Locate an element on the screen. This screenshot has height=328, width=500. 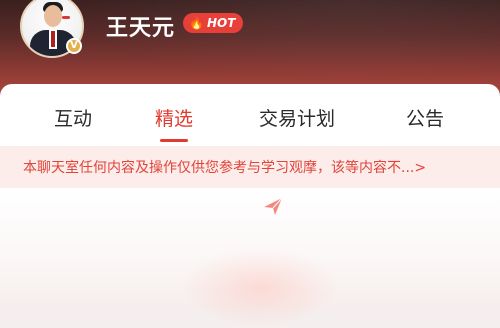
verified-v-icon: V is located at coordinates (74, 46).